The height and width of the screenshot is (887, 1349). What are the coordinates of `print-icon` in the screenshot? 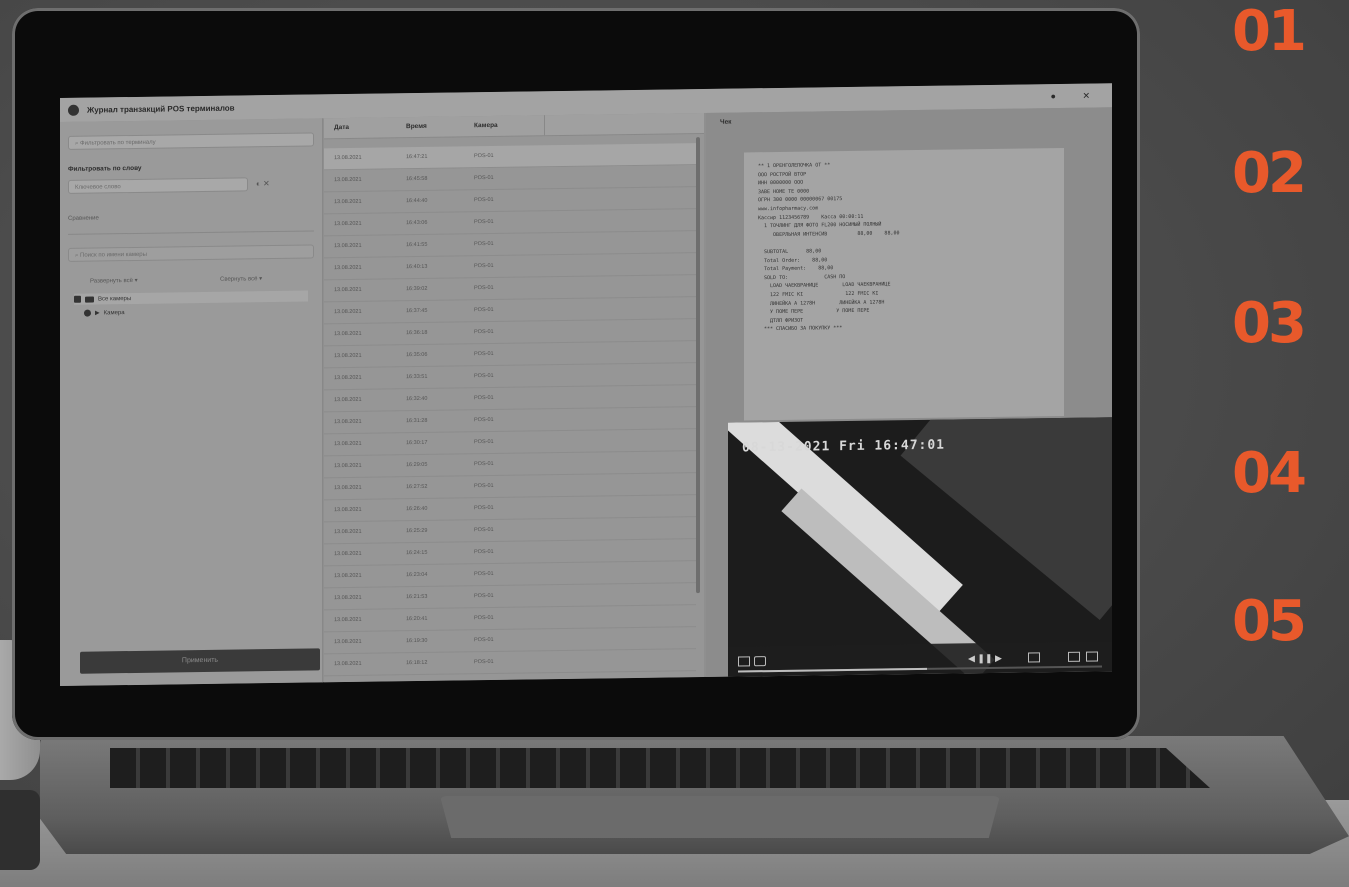 It's located at (760, 661).